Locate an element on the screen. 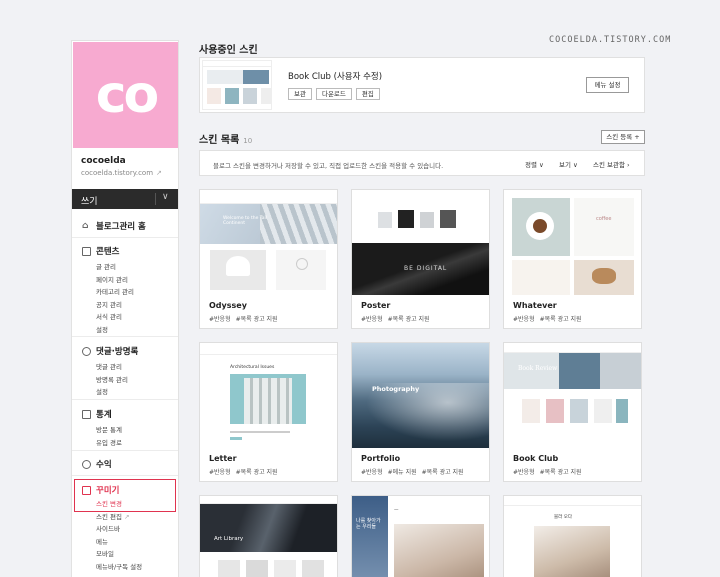 This screenshot has width=720, height=577. sidebar-subitem: 서식 관리 is located at coordinates (125, 317).